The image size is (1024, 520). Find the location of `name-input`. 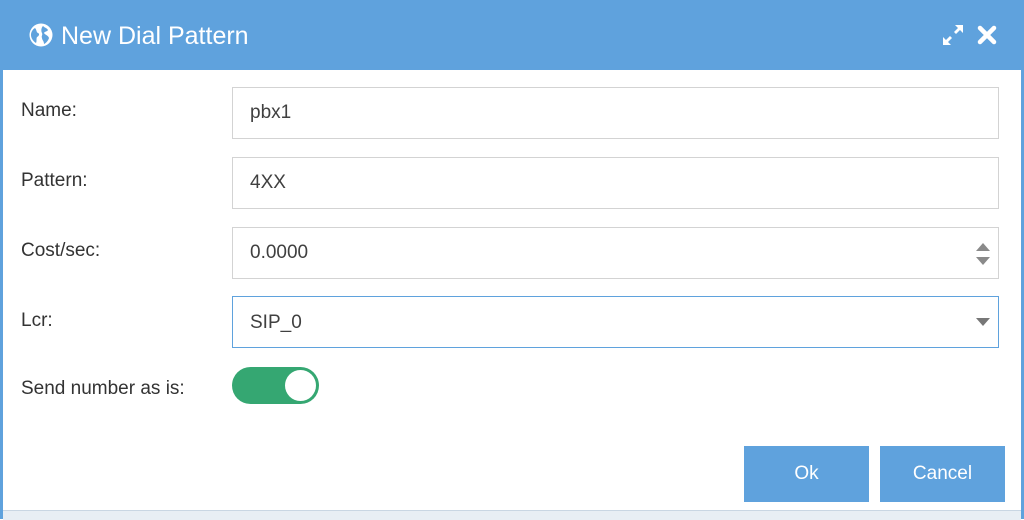

name-input is located at coordinates (615, 113).